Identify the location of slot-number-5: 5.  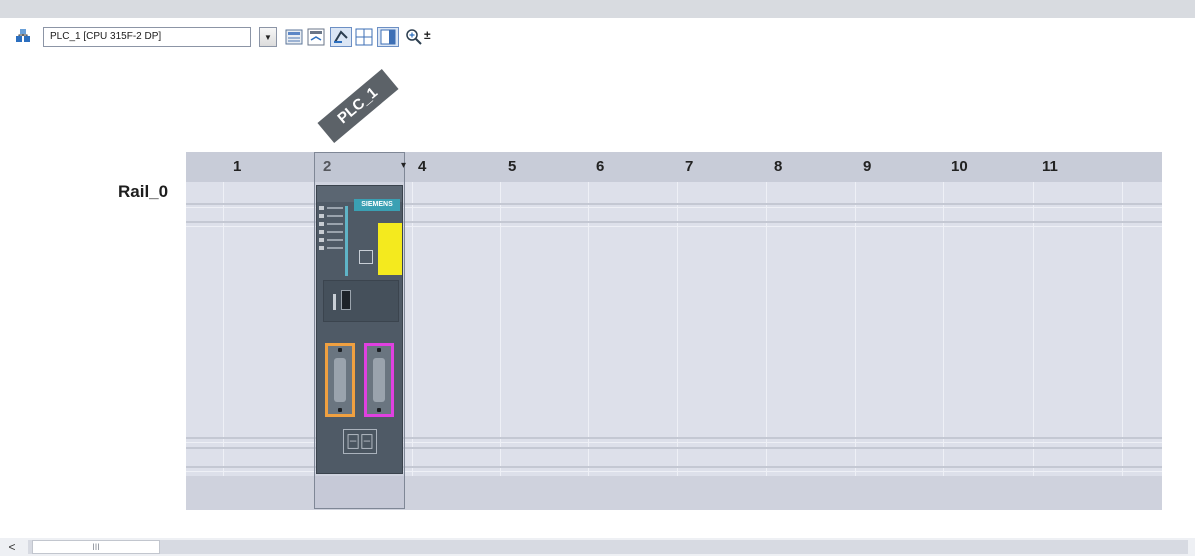
(512, 167).